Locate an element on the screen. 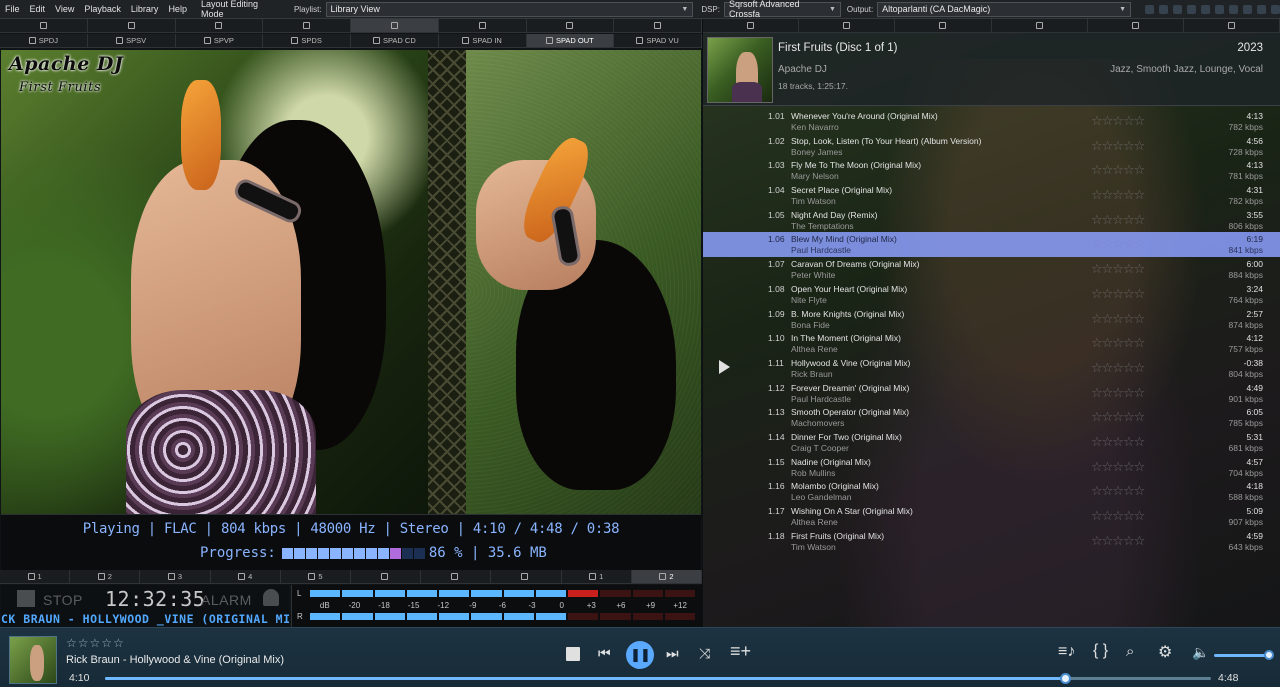  spad-tab-1: SPSV is located at coordinates (132, 40).